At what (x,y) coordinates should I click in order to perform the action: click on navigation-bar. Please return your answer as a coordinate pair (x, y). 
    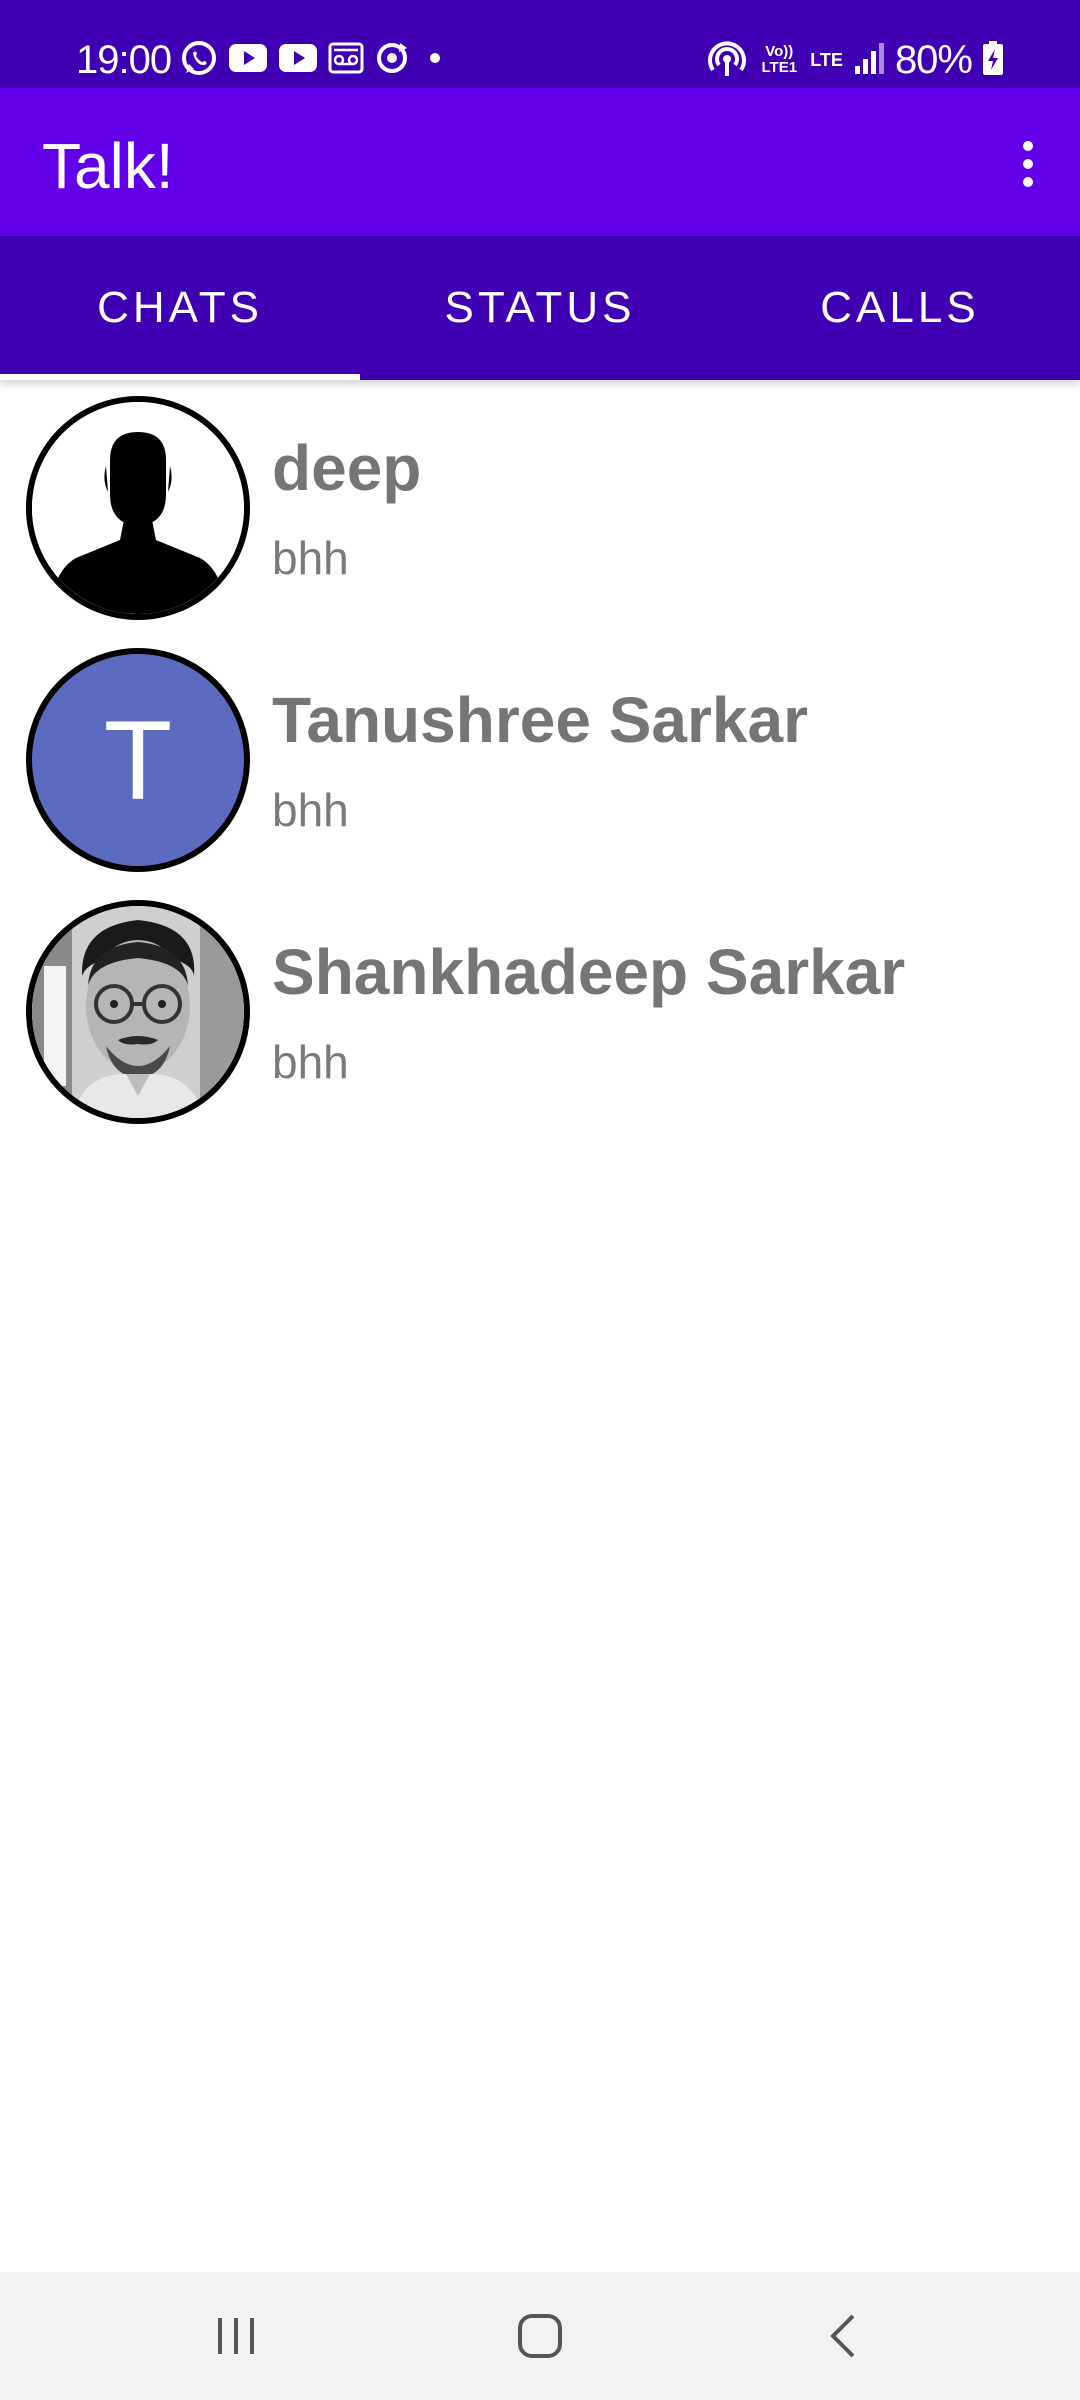
    Looking at the image, I should click on (540, 2336).